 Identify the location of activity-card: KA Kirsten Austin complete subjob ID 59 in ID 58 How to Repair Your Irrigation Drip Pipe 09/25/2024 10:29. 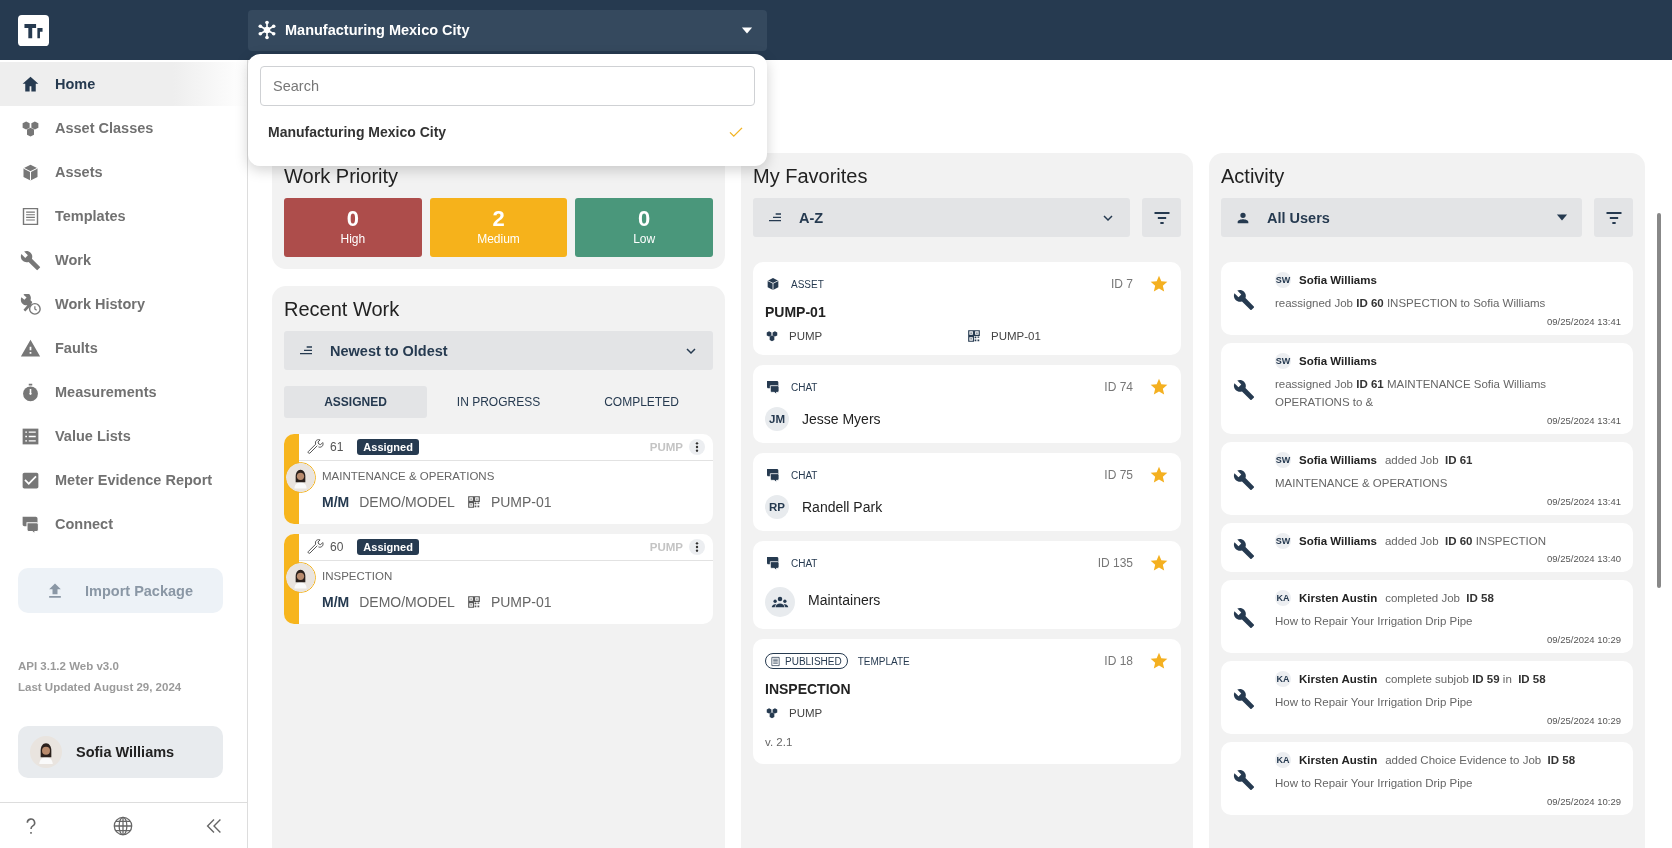
(1427, 697).